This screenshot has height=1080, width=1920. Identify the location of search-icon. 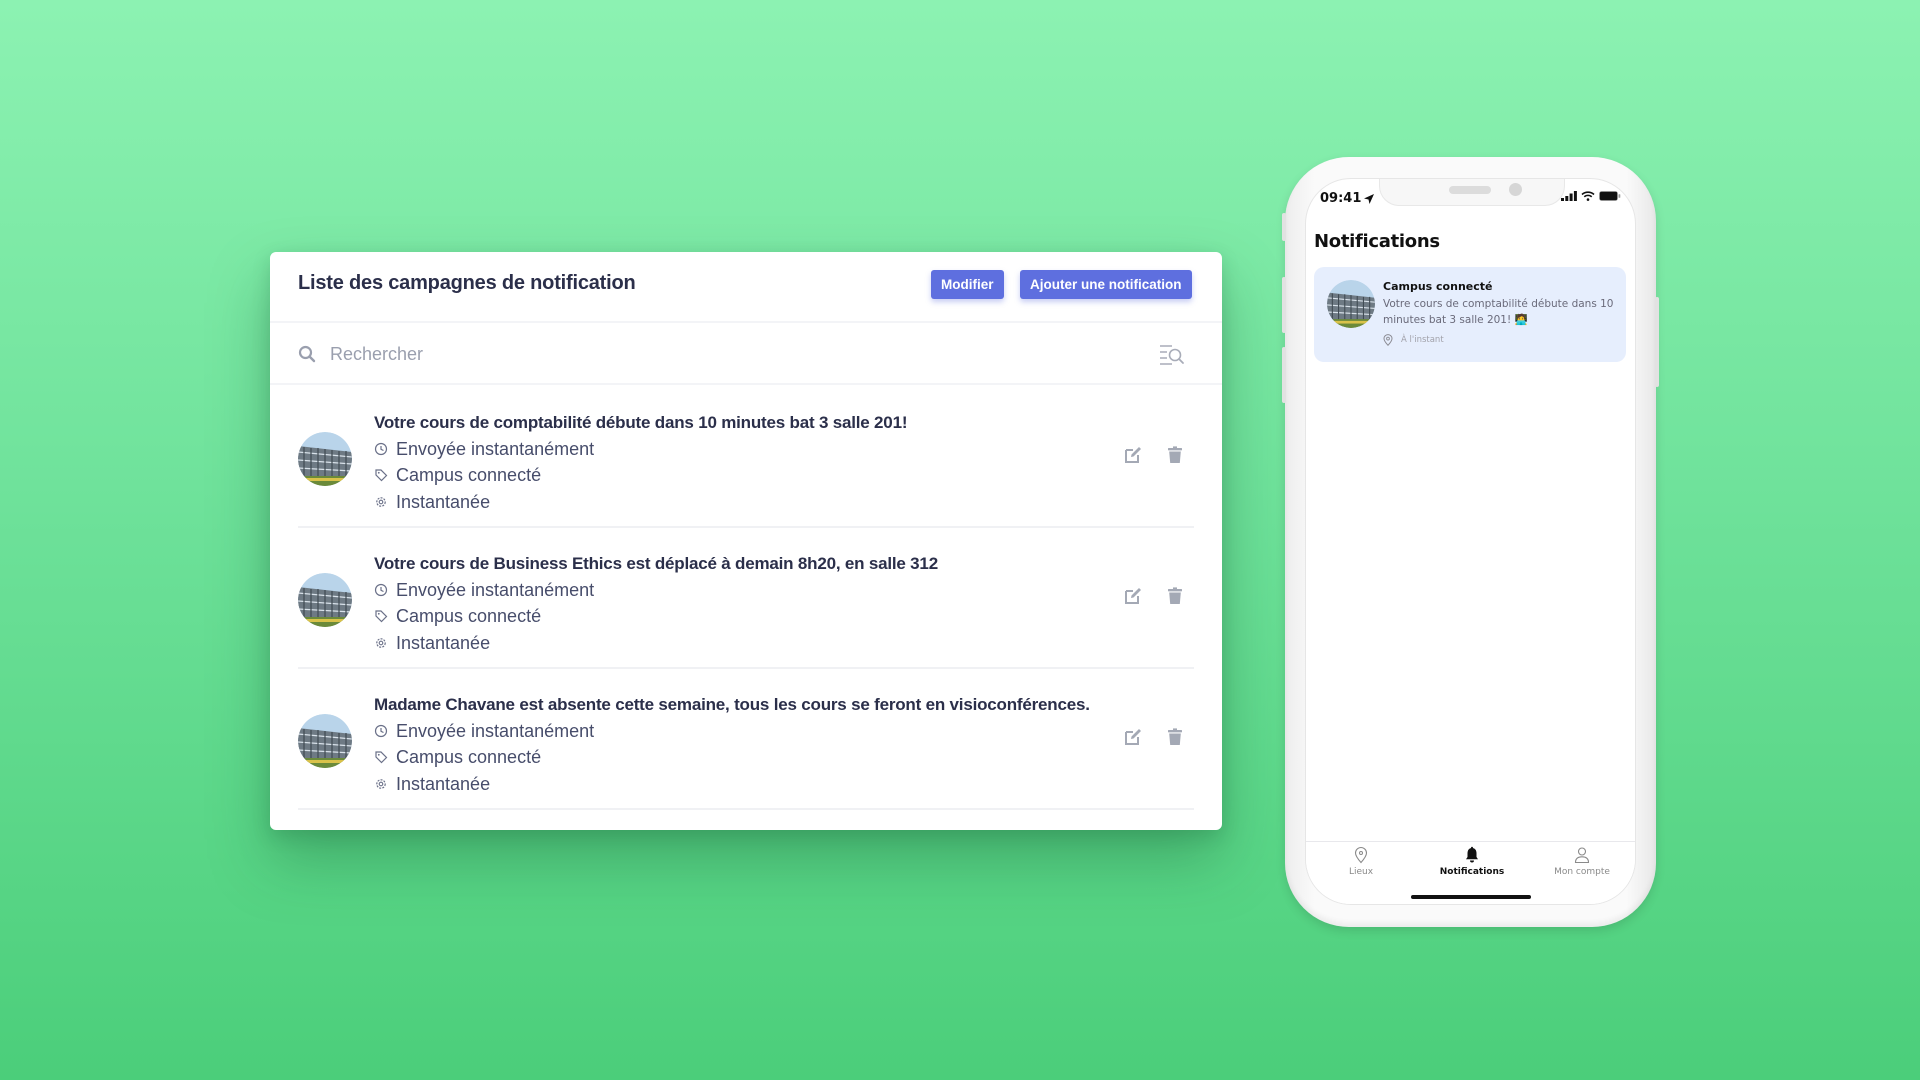
(307, 354).